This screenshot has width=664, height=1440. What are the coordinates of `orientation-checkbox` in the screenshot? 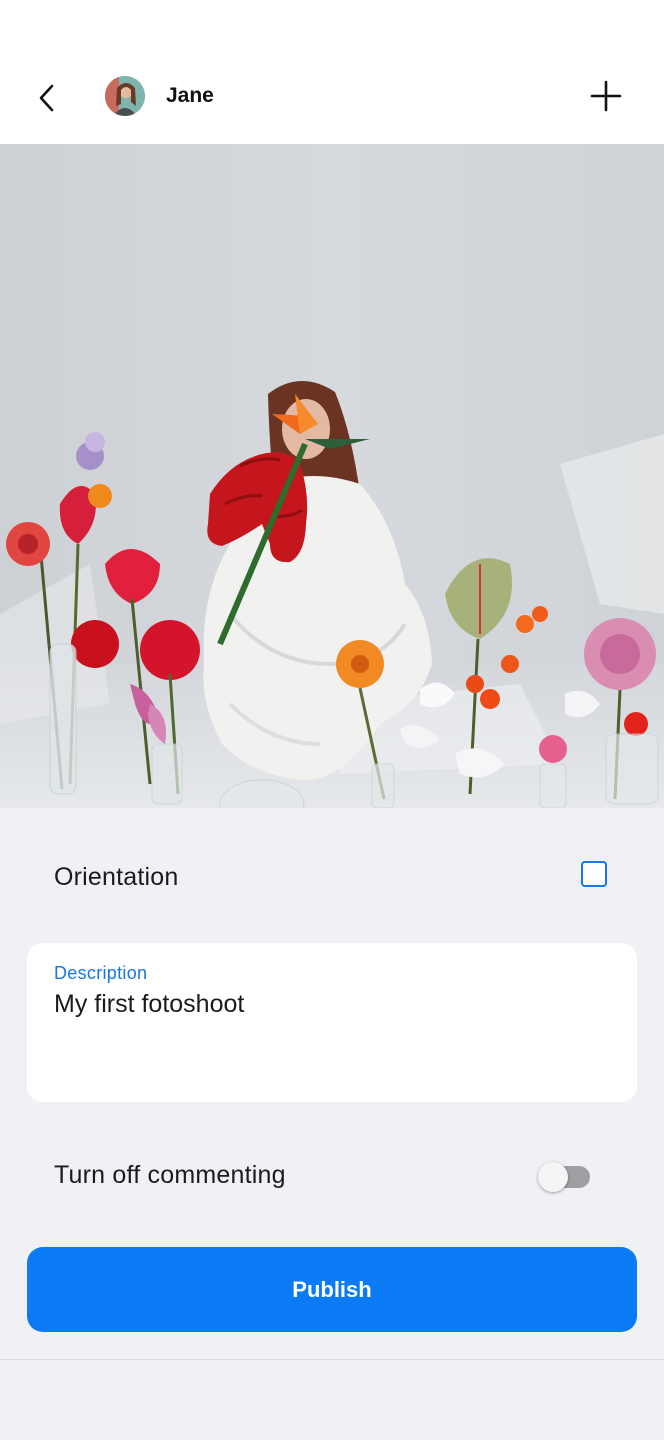 It's located at (594, 874).